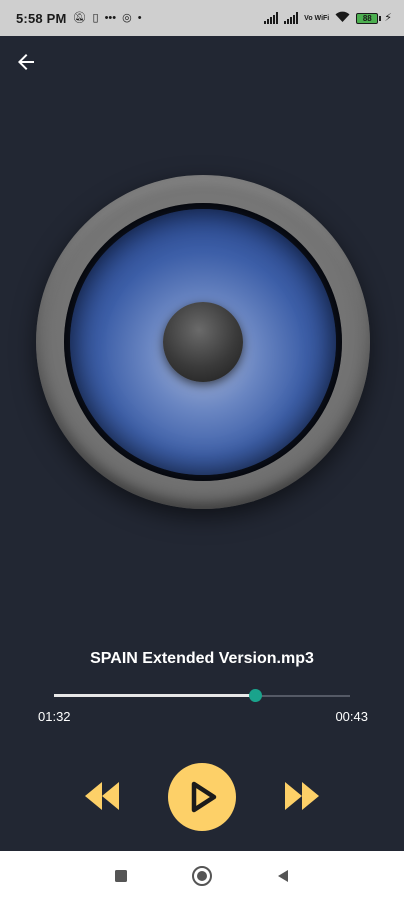  I want to click on seekbar, so click(202, 695).